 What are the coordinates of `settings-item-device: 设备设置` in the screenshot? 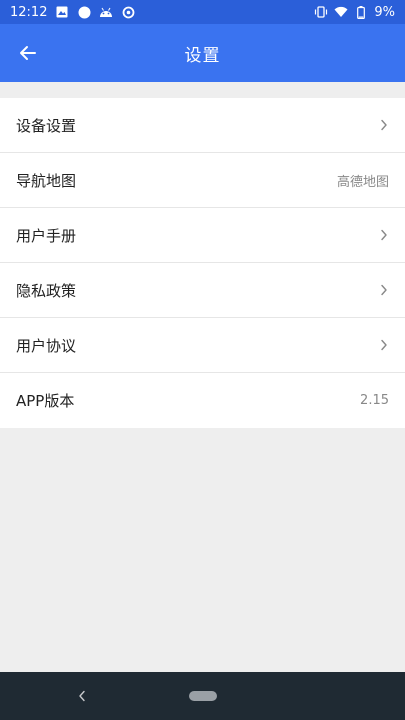 It's located at (202, 125).